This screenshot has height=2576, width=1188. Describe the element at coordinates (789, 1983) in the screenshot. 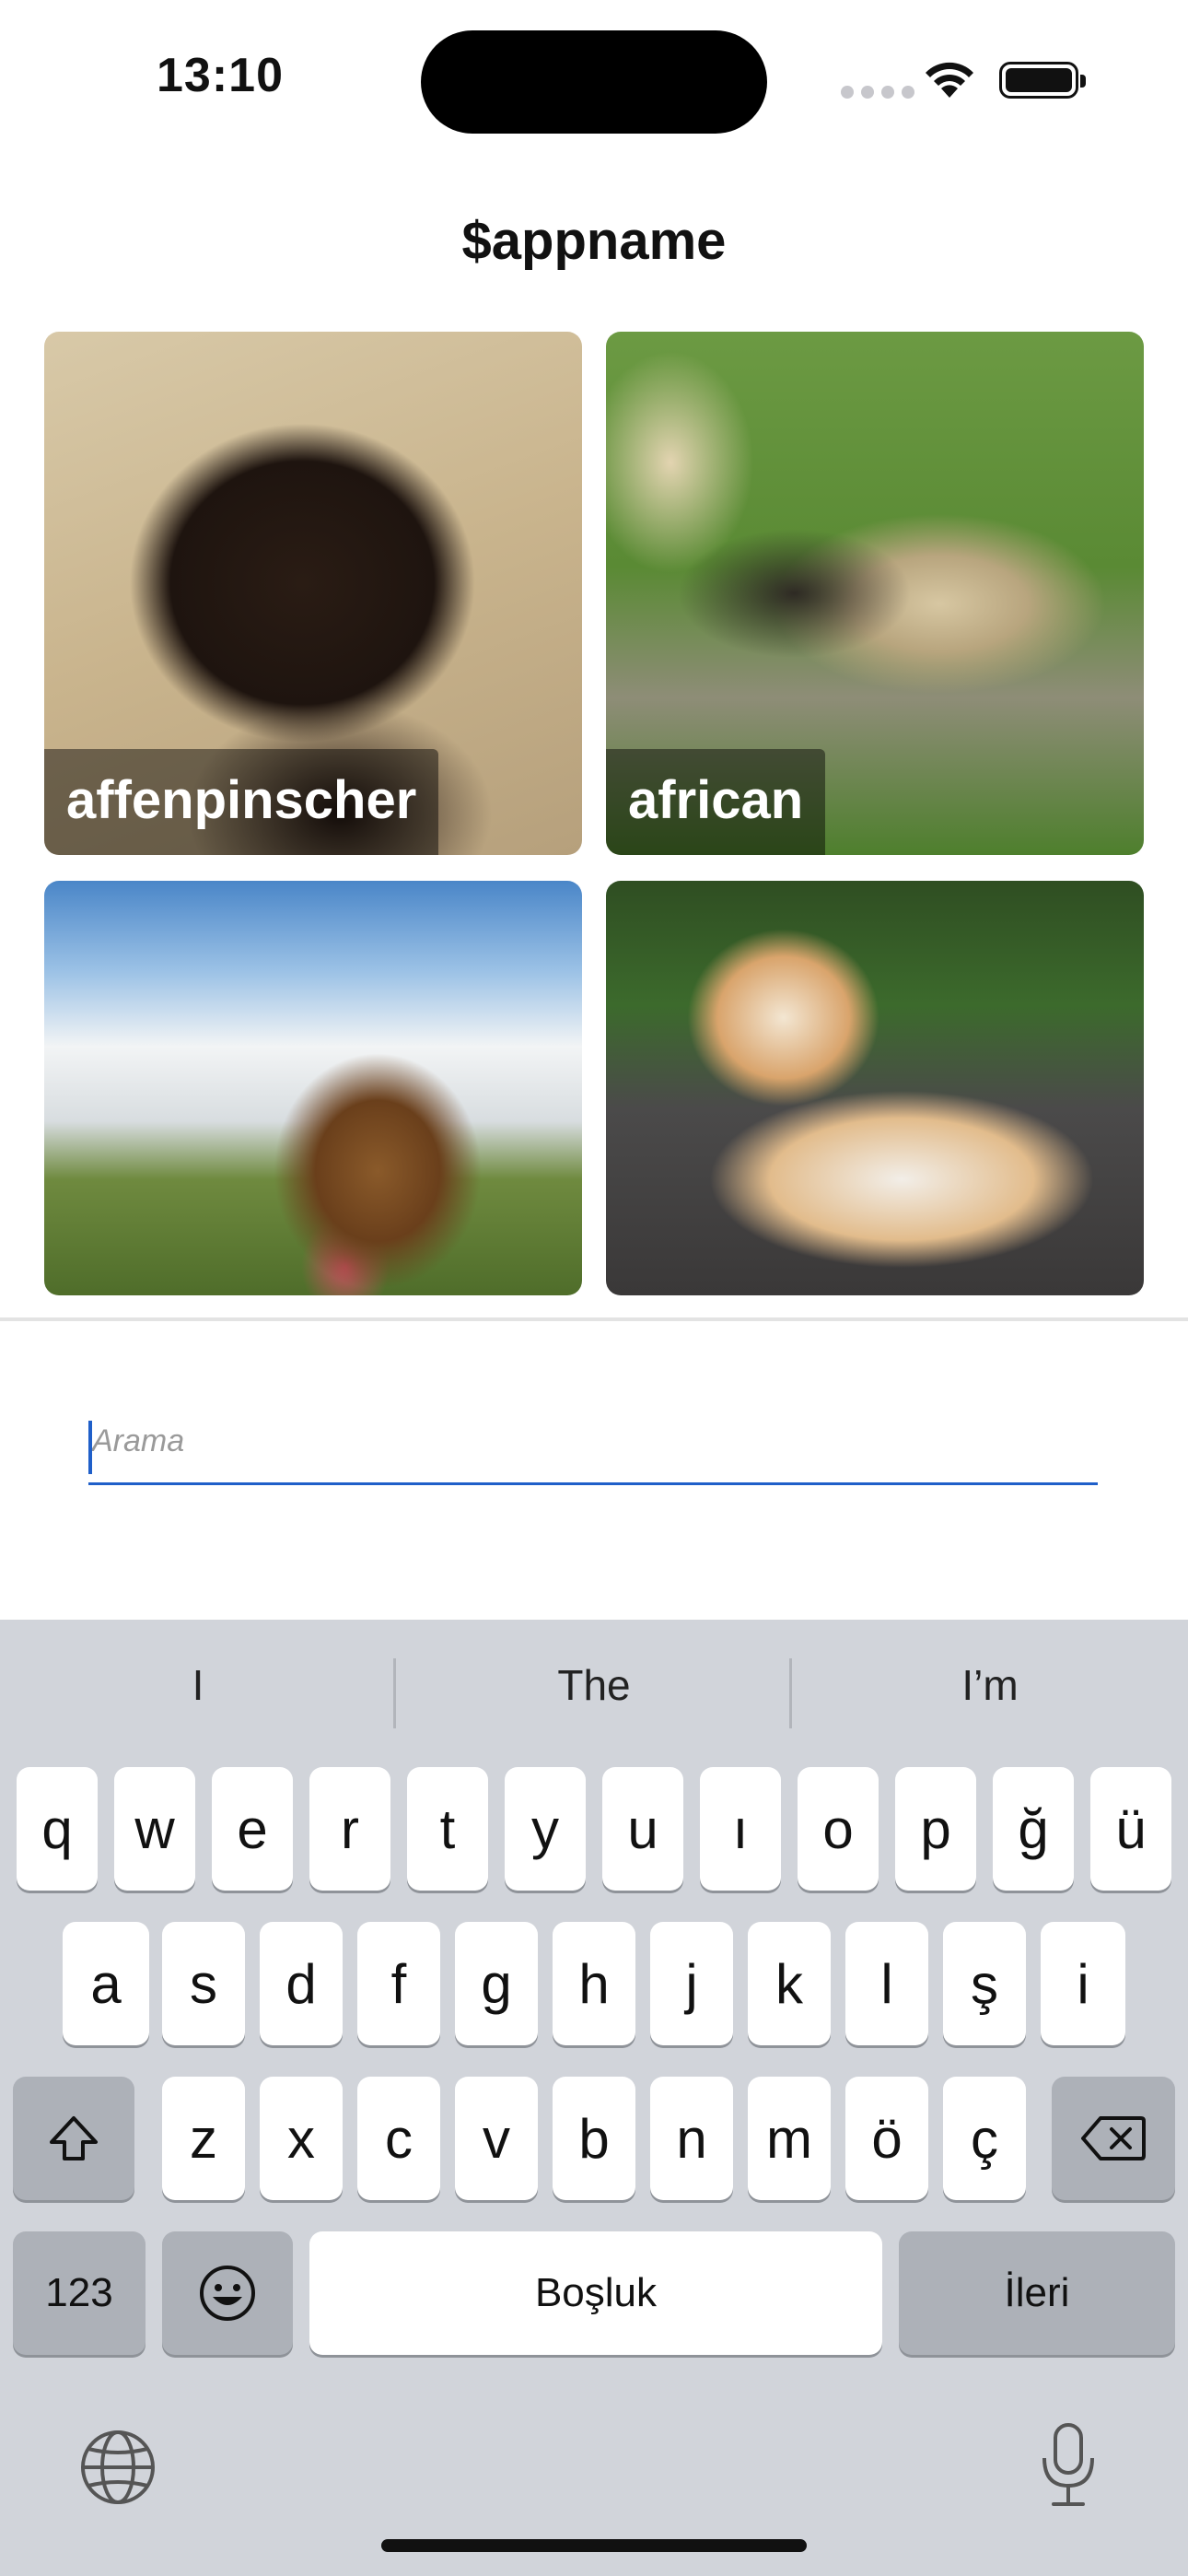

I see `key-k: k` at that location.